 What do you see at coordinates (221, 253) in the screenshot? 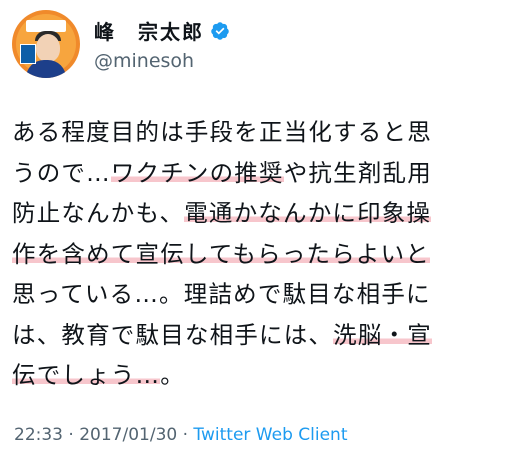
I see `highlighted-text: 作を含めて宣伝してもらったらよいと` at bounding box center [221, 253].